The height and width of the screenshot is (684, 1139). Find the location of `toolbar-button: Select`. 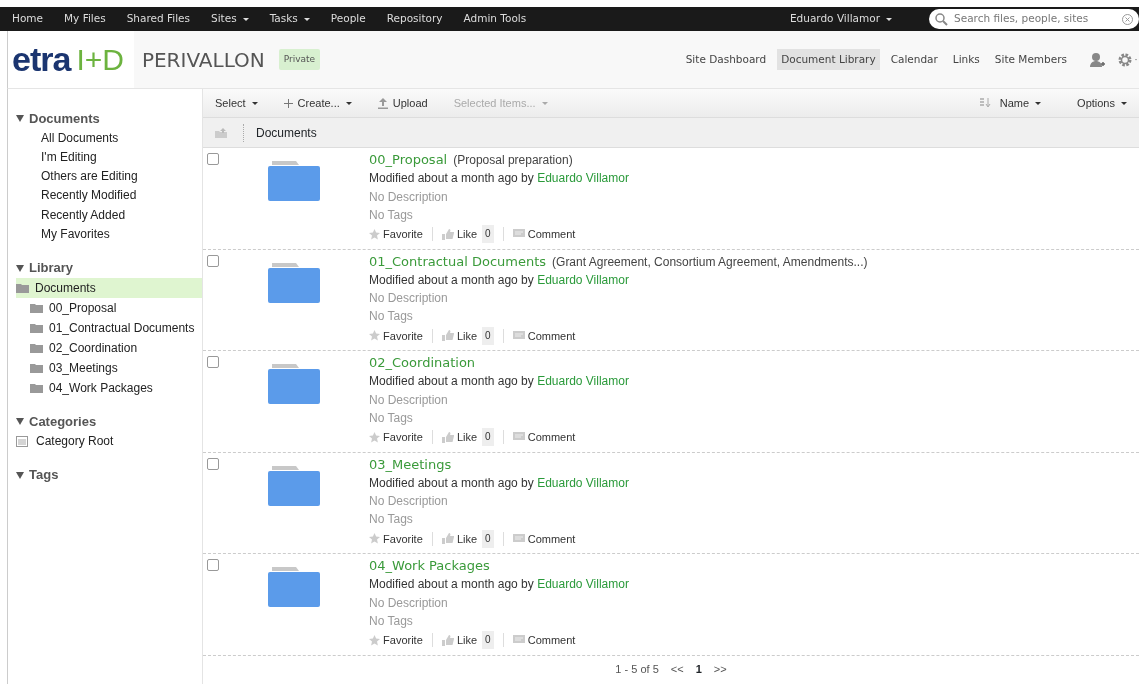

toolbar-button: Select is located at coordinates (236, 103).